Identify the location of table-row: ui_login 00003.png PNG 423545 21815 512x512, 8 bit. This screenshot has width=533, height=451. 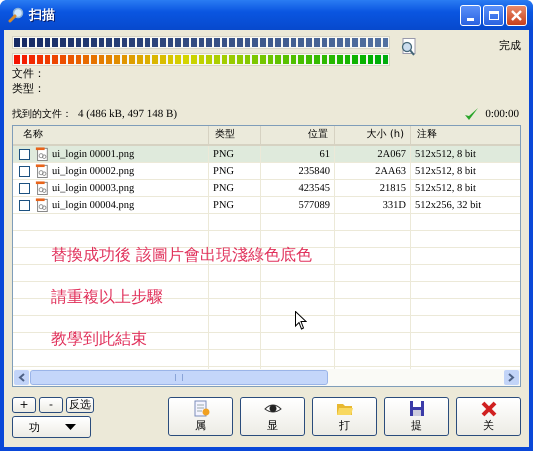
(266, 188).